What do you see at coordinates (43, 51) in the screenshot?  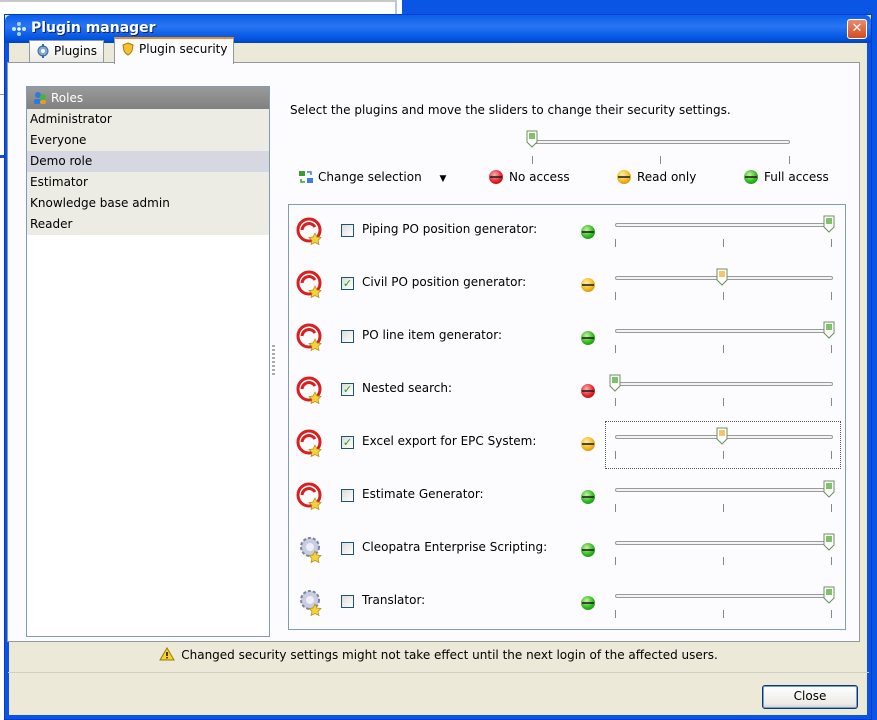 I see `plugins-gear-icon` at bounding box center [43, 51].